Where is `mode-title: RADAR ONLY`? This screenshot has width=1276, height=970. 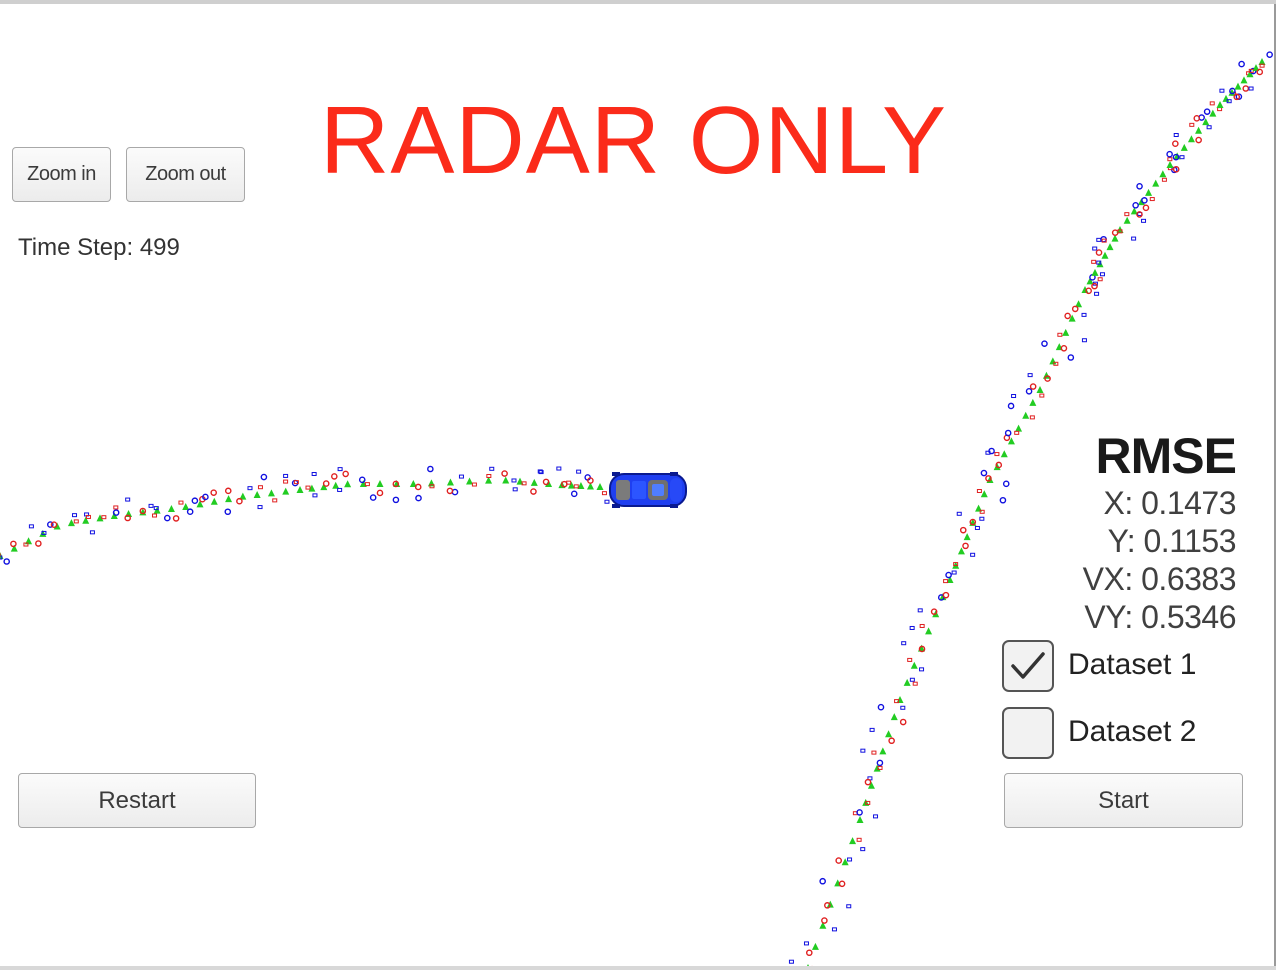
mode-title: RADAR ONLY is located at coordinates (634, 140).